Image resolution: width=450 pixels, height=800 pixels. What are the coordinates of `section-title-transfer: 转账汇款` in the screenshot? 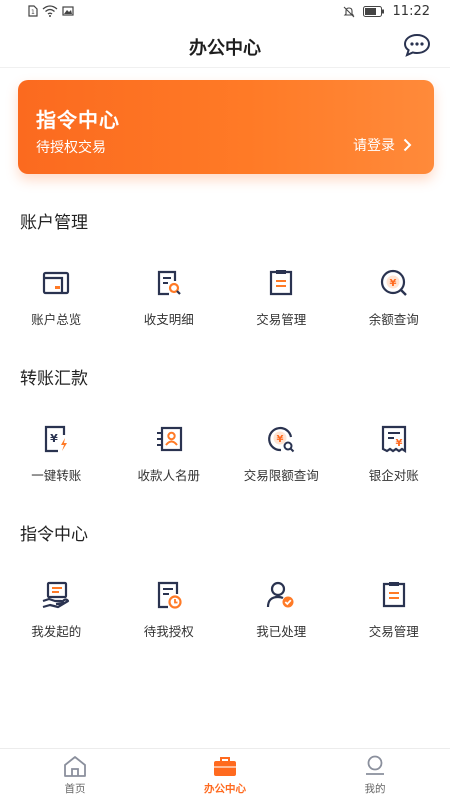 It's located at (54, 379).